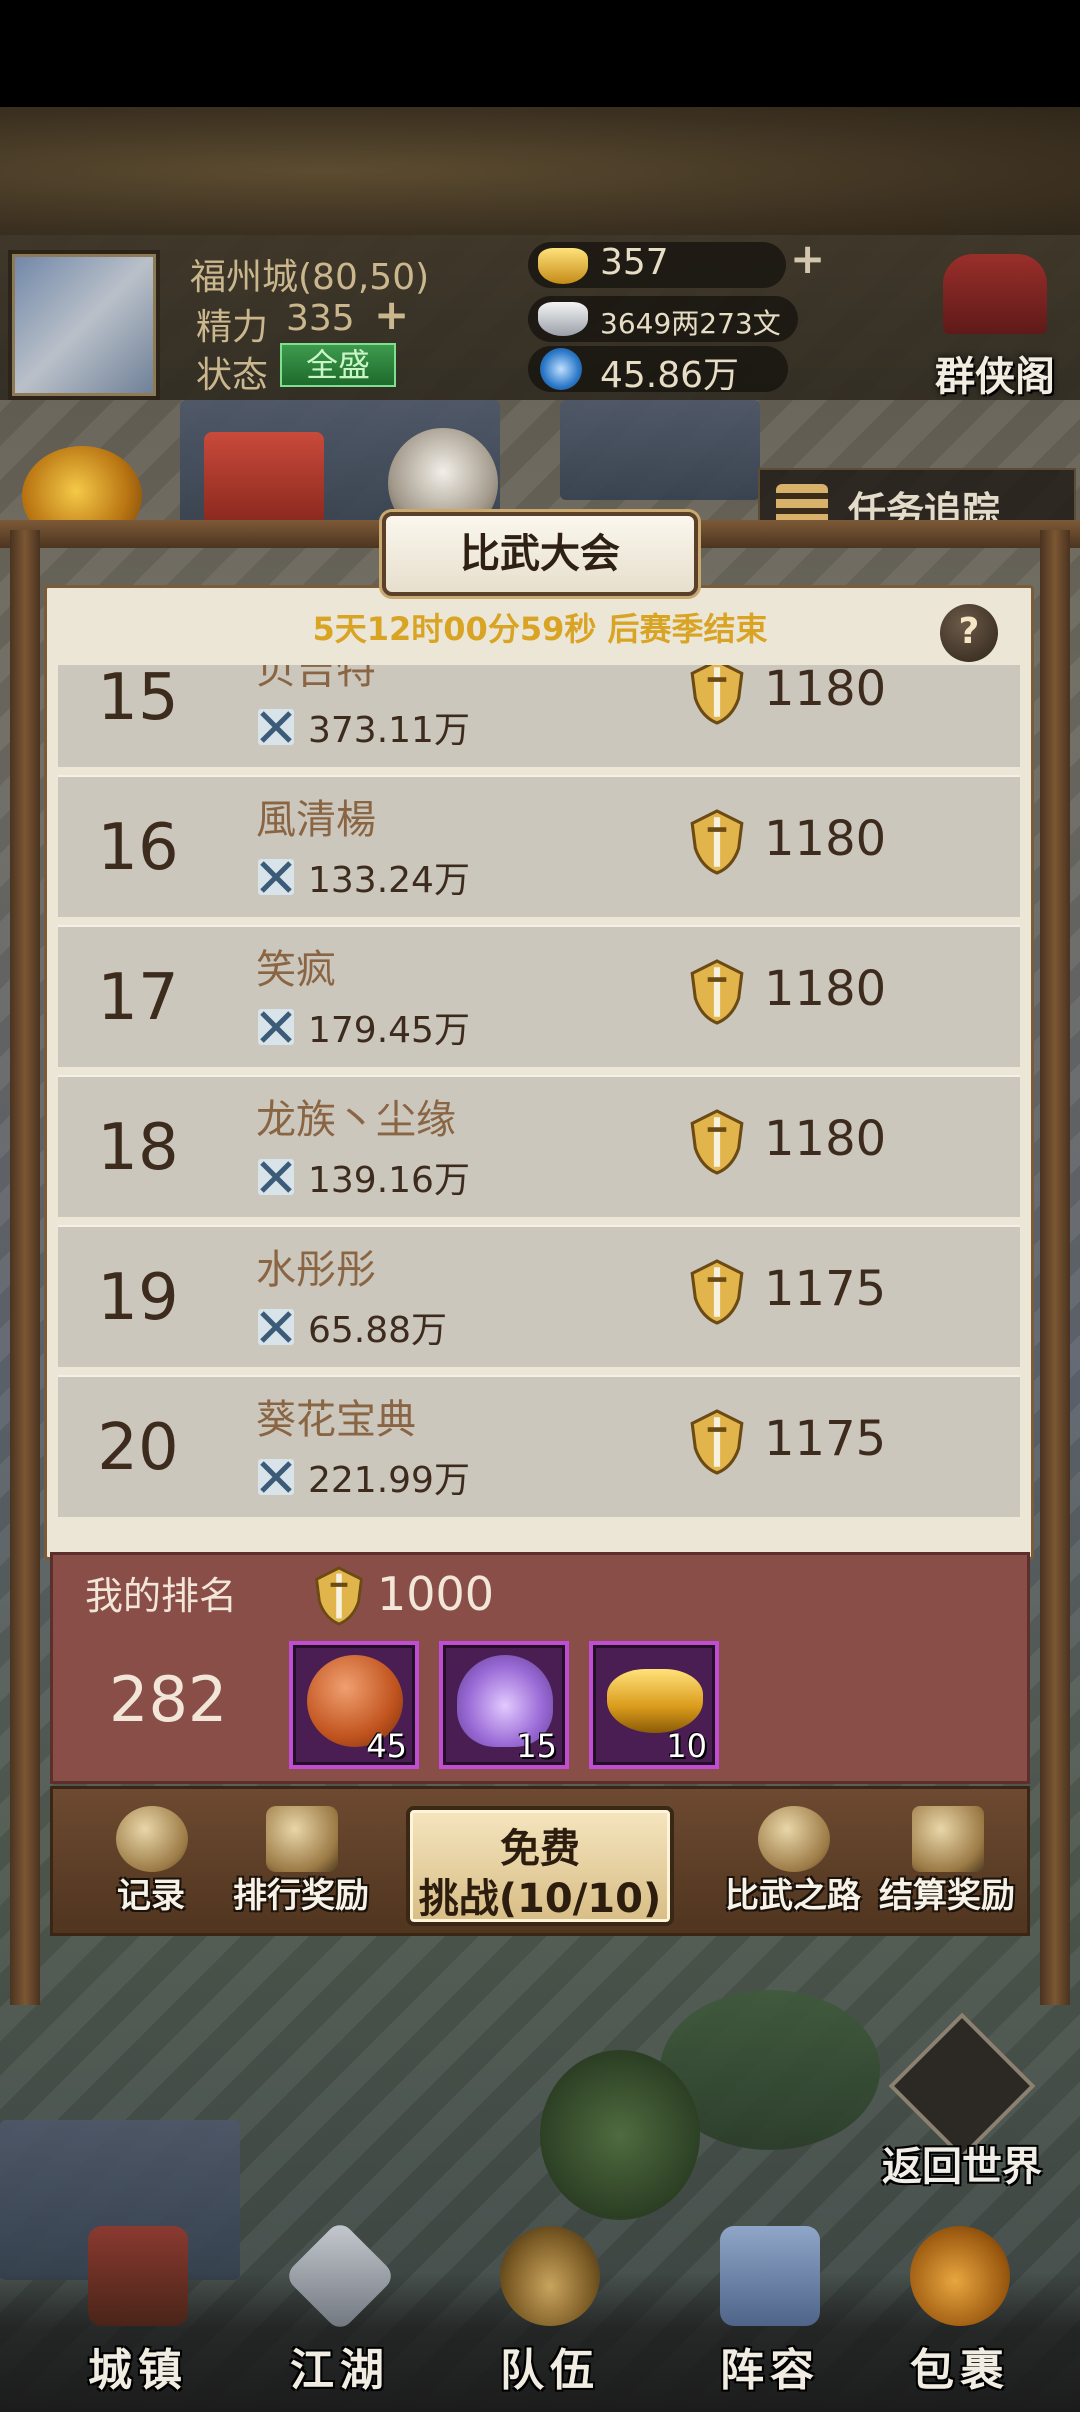  I want to click on status-bar, so click(540, 53).